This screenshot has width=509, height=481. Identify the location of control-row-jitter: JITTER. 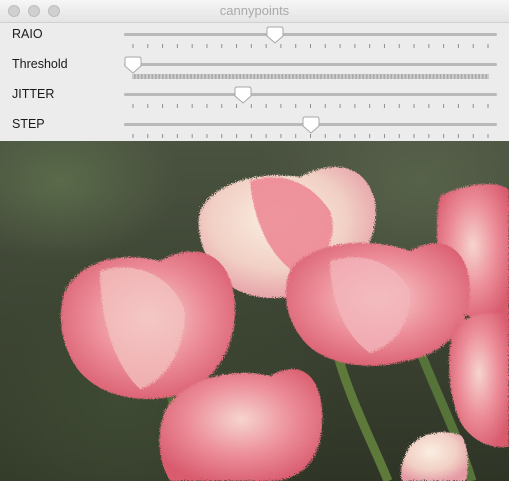
(254, 98).